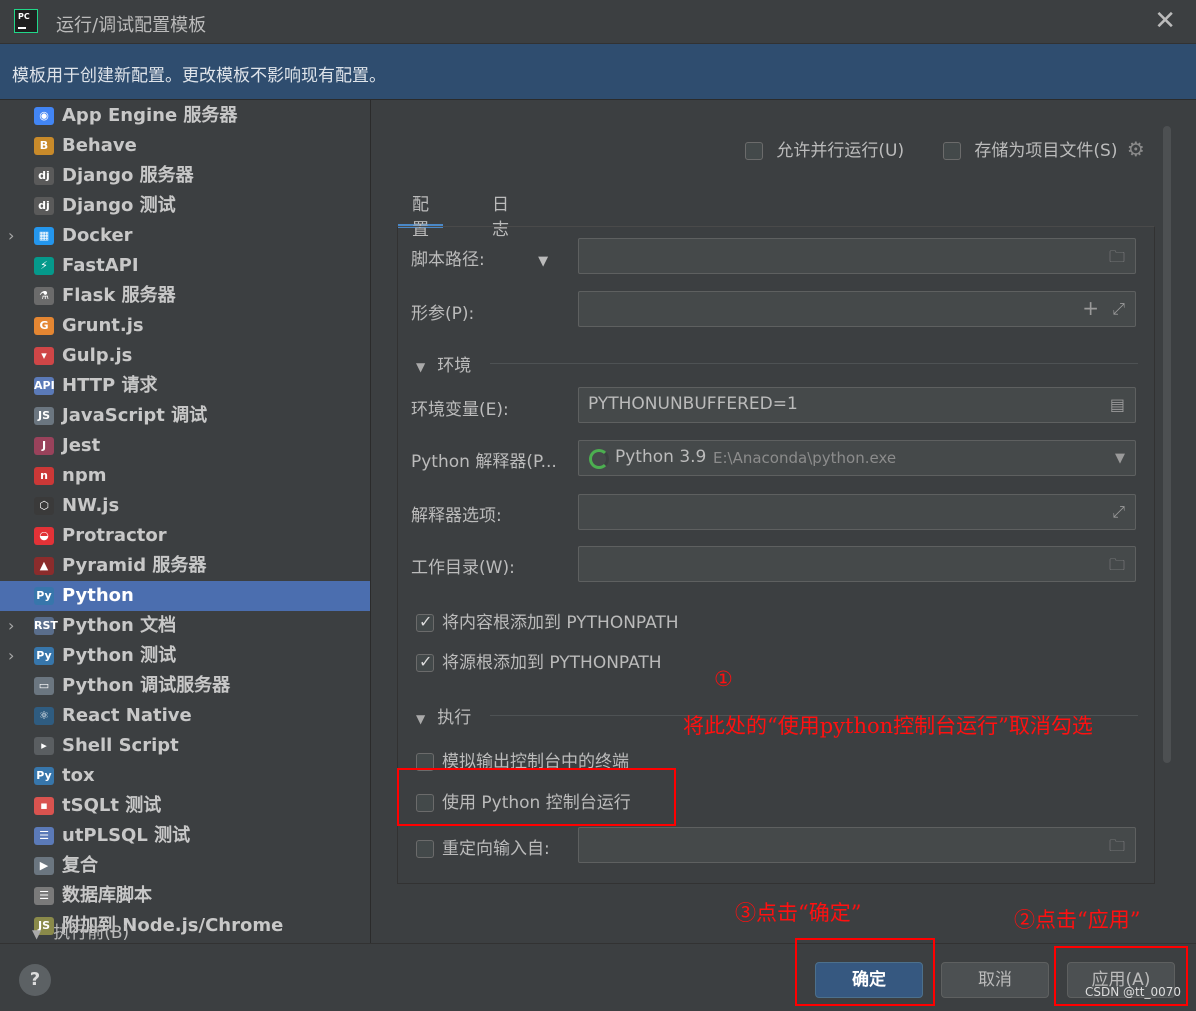  What do you see at coordinates (1046, 151) in the screenshot?
I see `store-project-file-label: 存储为项目文件(S)` at bounding box center [1046, 151].